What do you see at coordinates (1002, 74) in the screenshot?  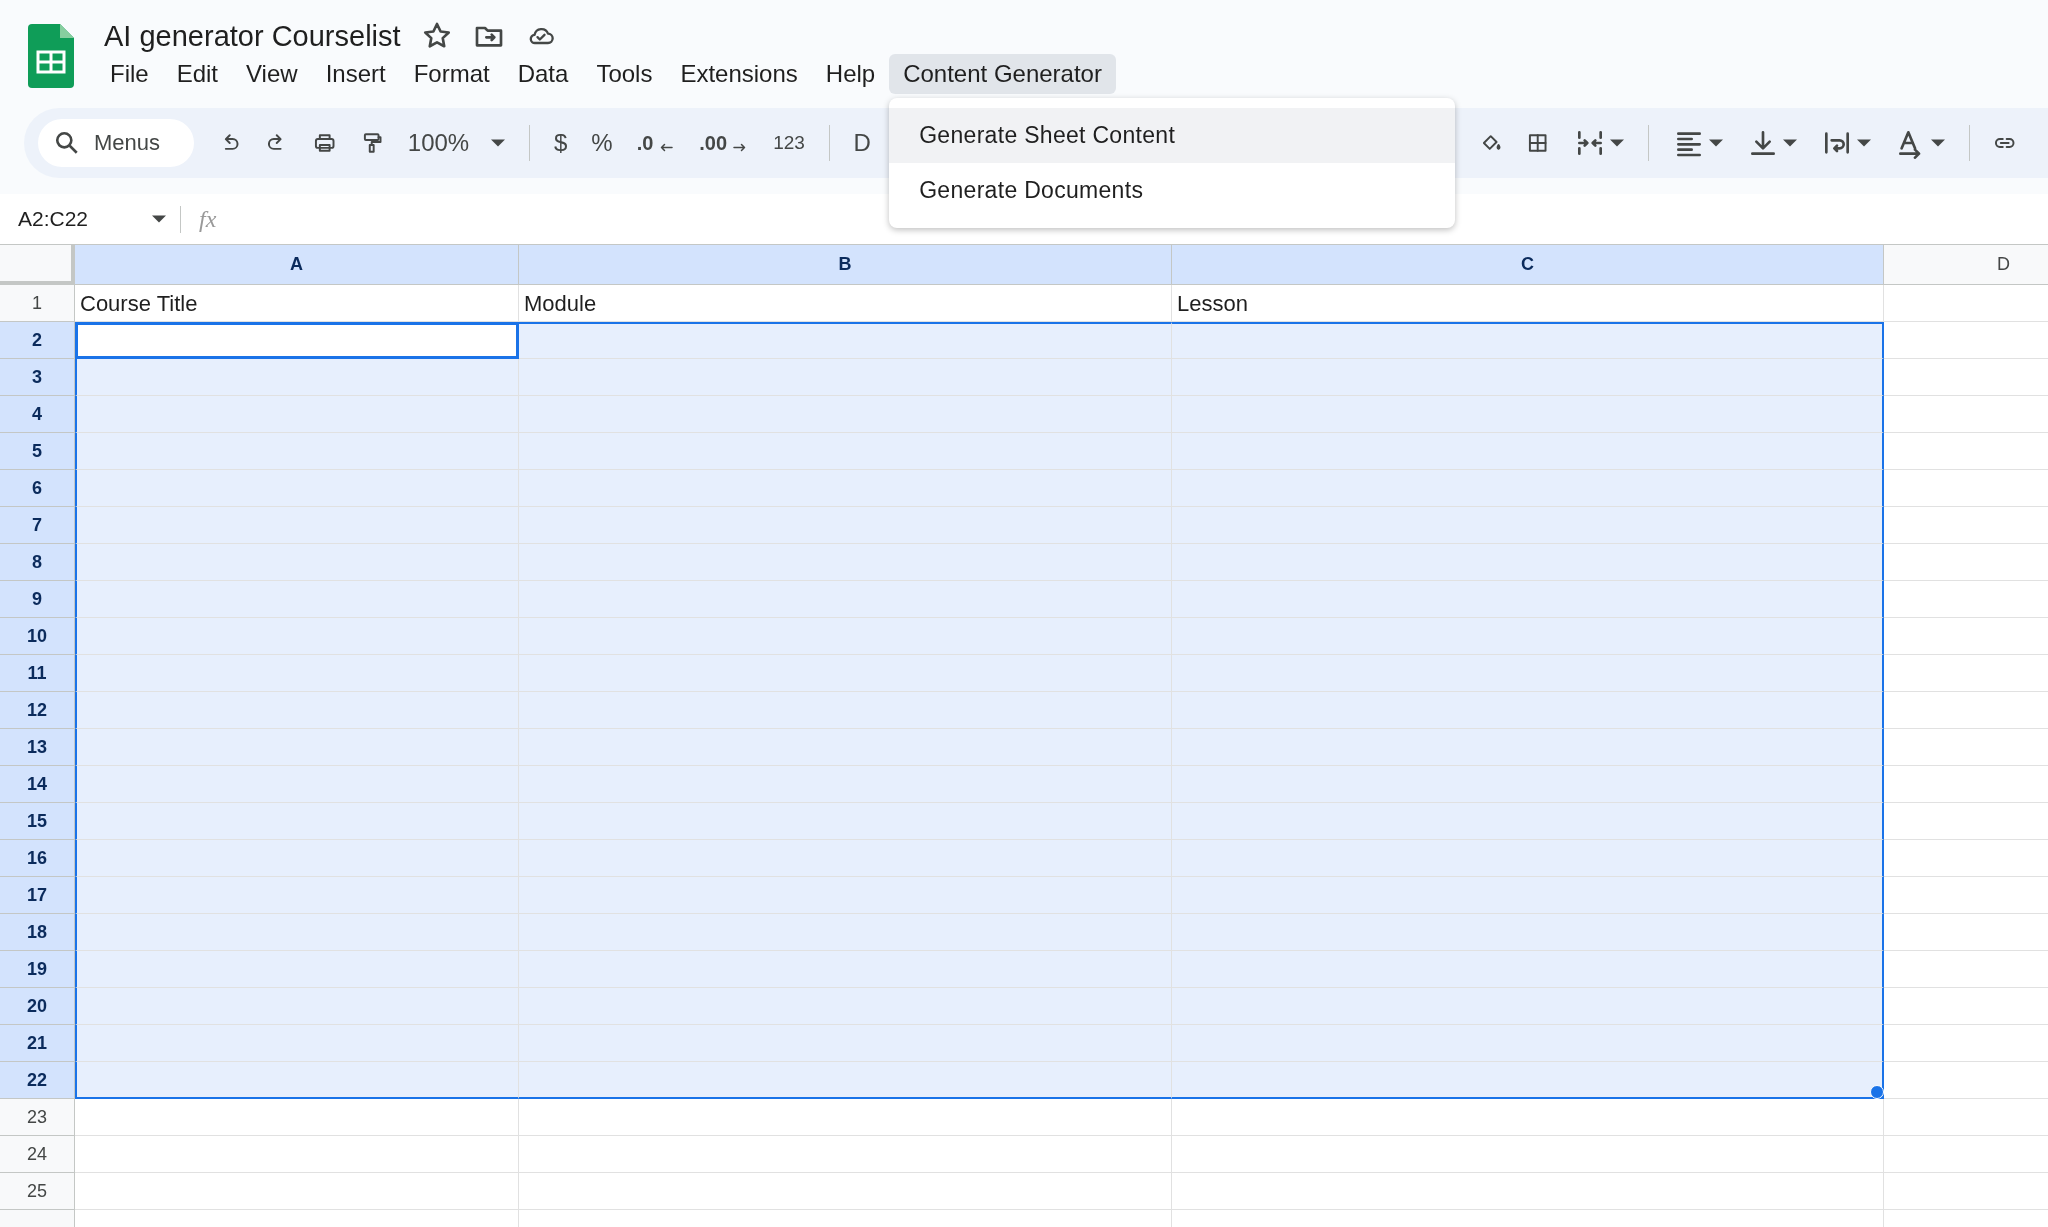 I see `menu-item: Content Generator` at bounding box center [1002, 74].